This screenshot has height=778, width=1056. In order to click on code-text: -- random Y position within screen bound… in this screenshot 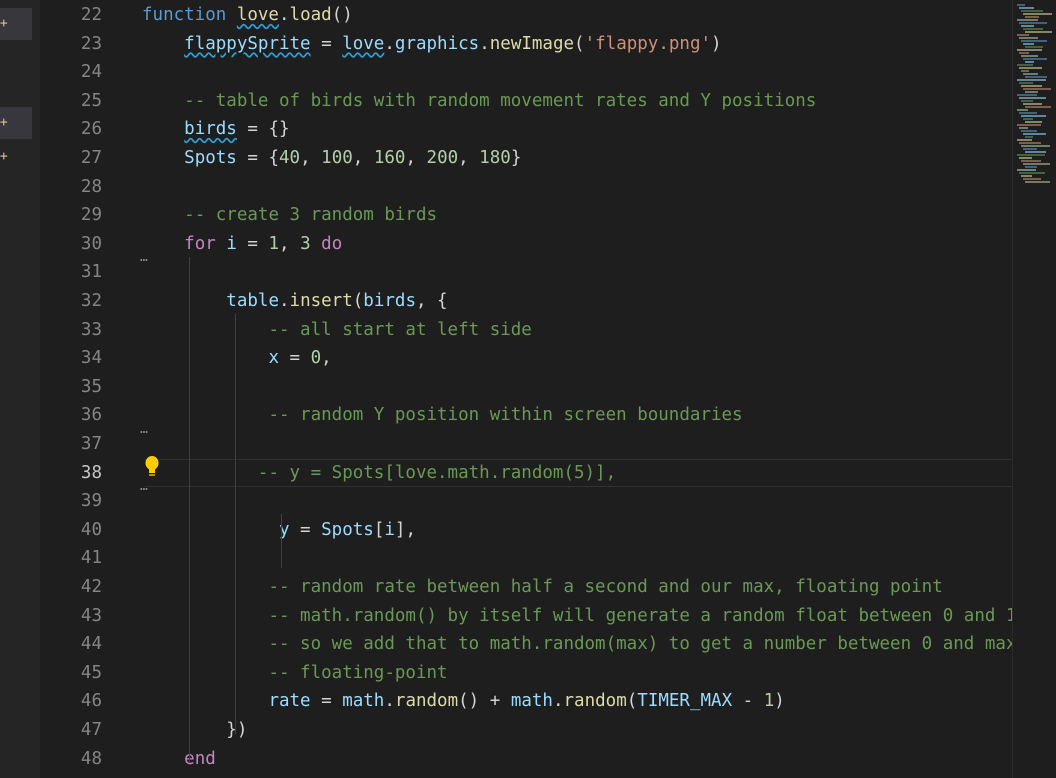, I will do `click(442, 415)`.